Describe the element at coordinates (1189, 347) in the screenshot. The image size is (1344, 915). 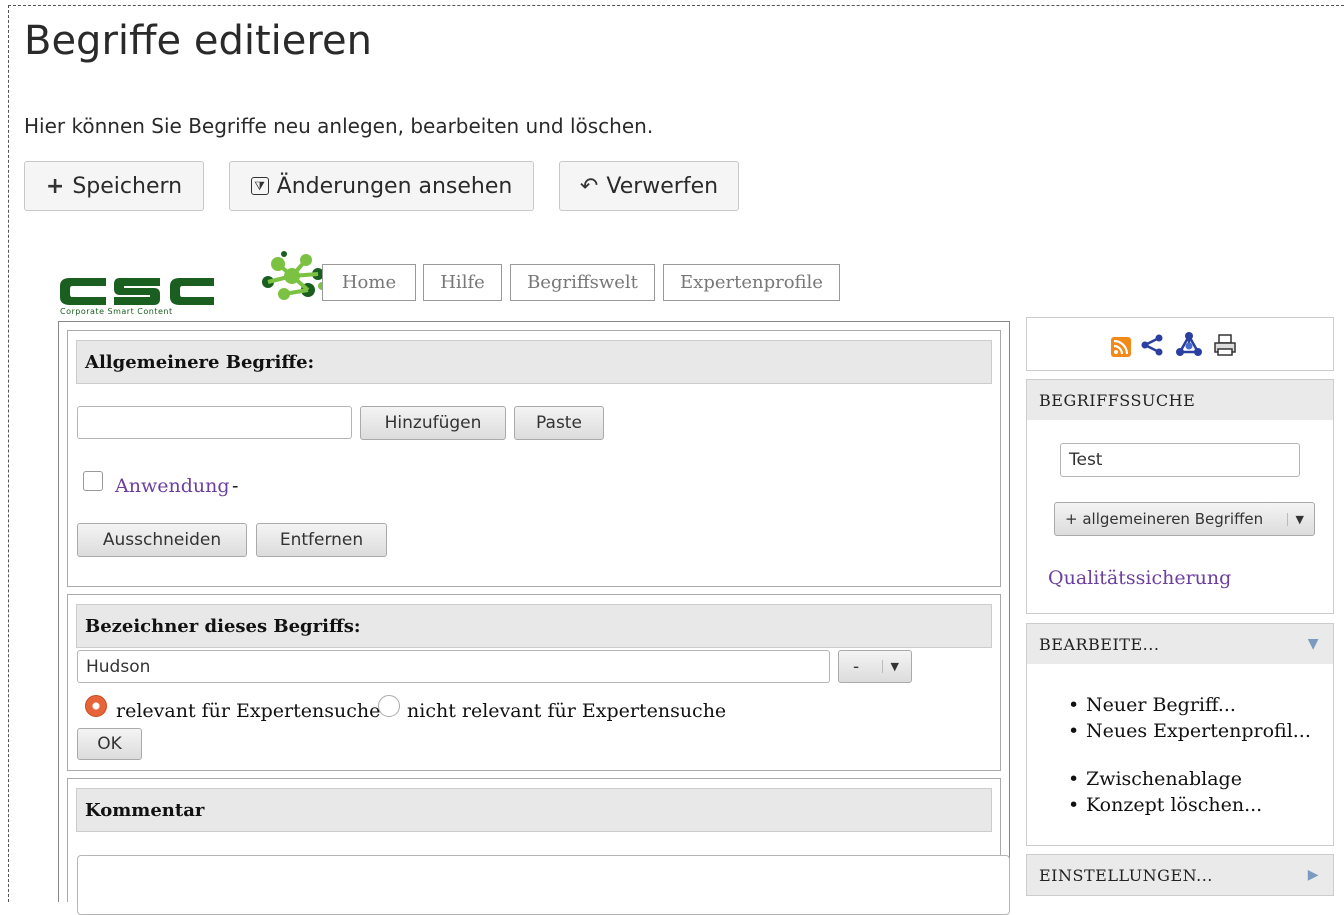
I see `graph-icon` at that location.